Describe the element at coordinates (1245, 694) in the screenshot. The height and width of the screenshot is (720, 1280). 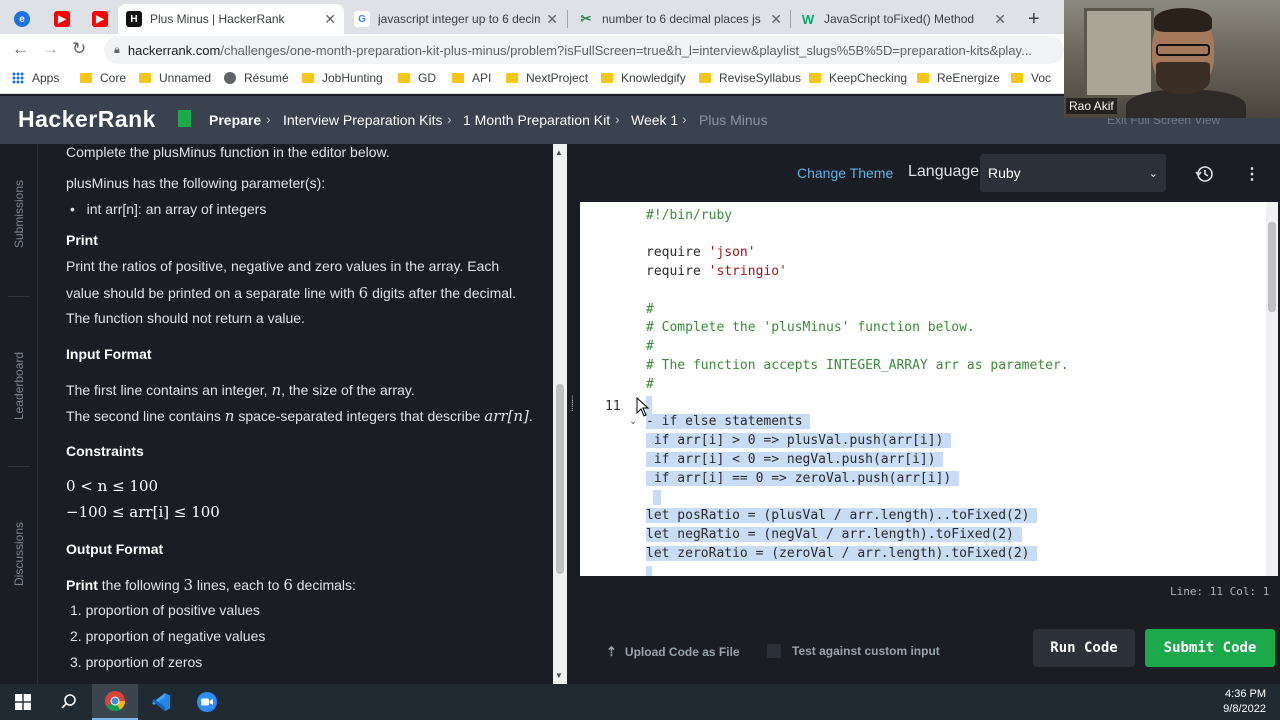
I see `clock-time: 4:36 PM` at that location.